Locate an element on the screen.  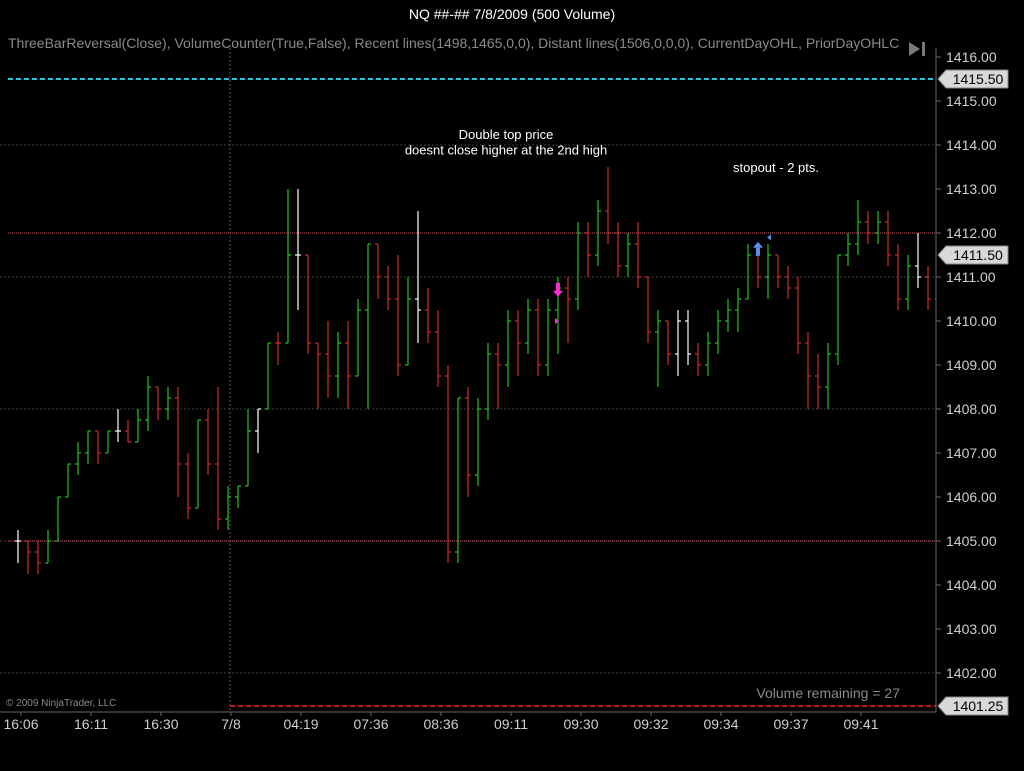
y-tick-label: 1405.00 is located at coordinates (971, 541).